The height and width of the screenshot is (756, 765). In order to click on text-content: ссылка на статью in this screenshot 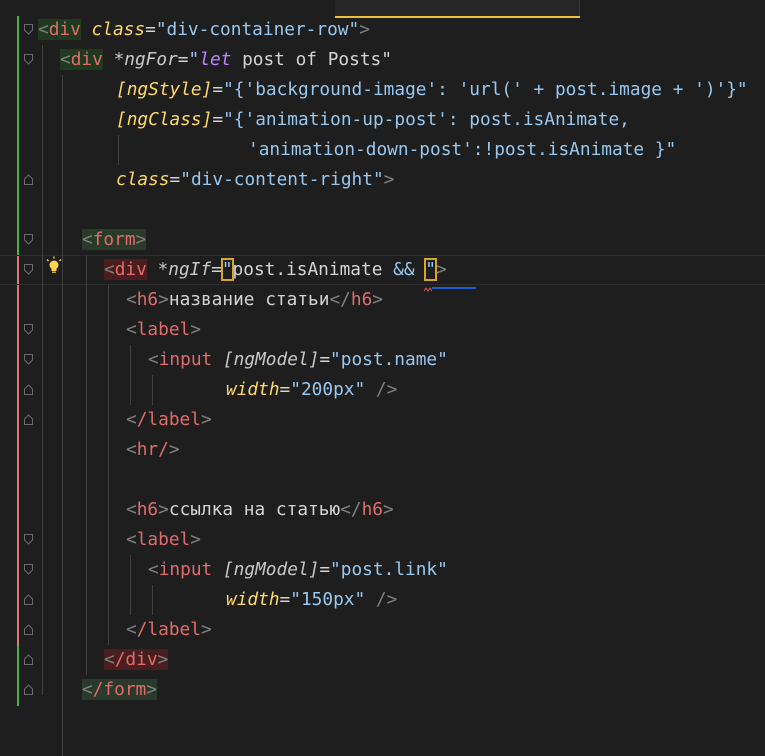, I will do `click(254, 509)`.